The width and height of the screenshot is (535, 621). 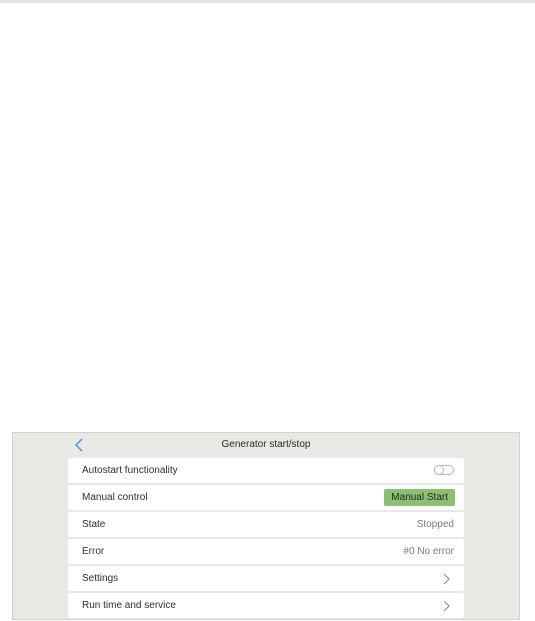 I want to click on row-label-autostart: Autostart functionality, so click(x=130, y=470).